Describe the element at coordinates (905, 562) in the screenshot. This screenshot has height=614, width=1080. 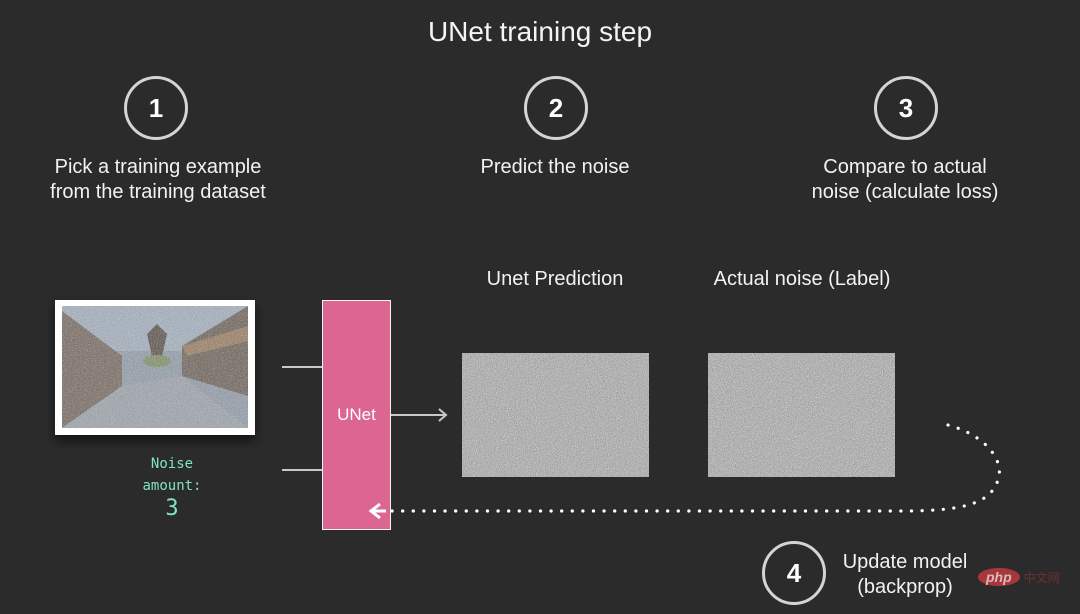
I see `step-4-line-1: Update model` at that location.